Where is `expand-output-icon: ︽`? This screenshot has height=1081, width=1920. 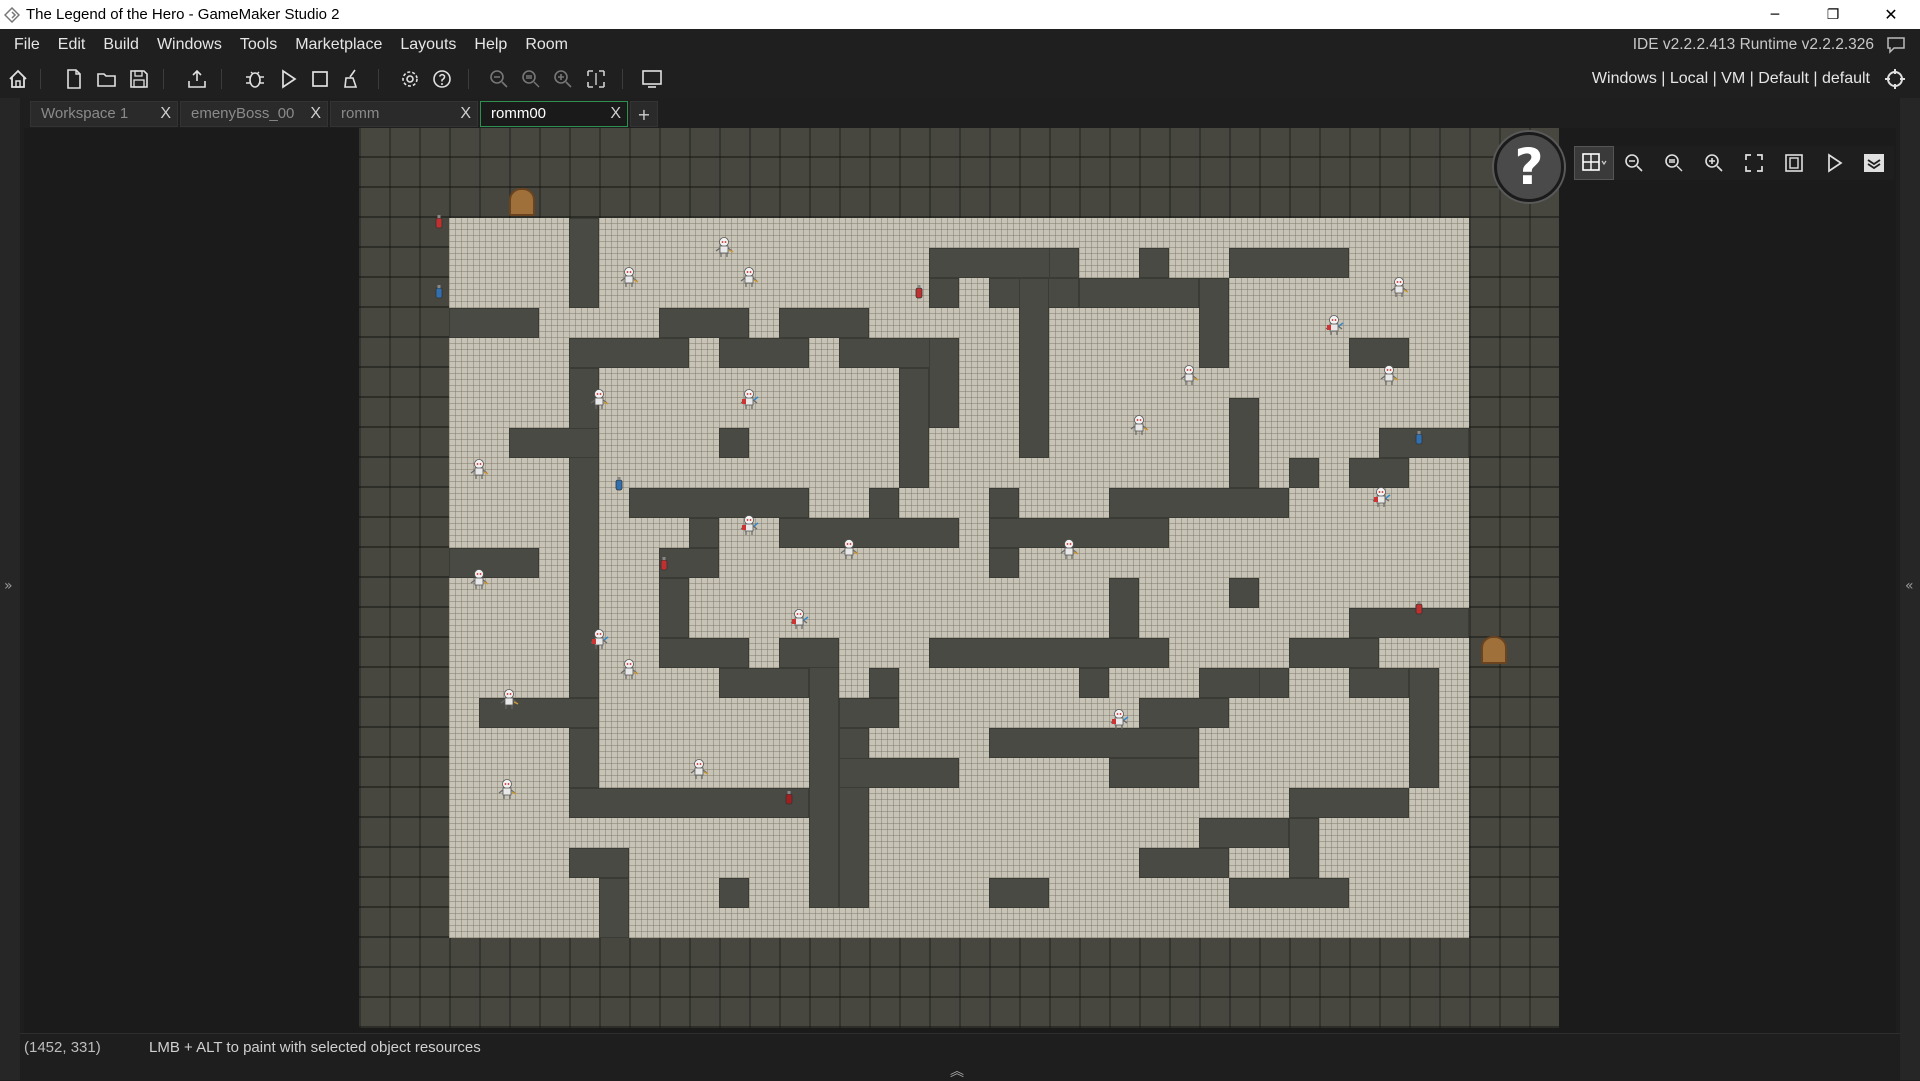 expand-output-icon: ︽ is located at coordinates (957, 1071).